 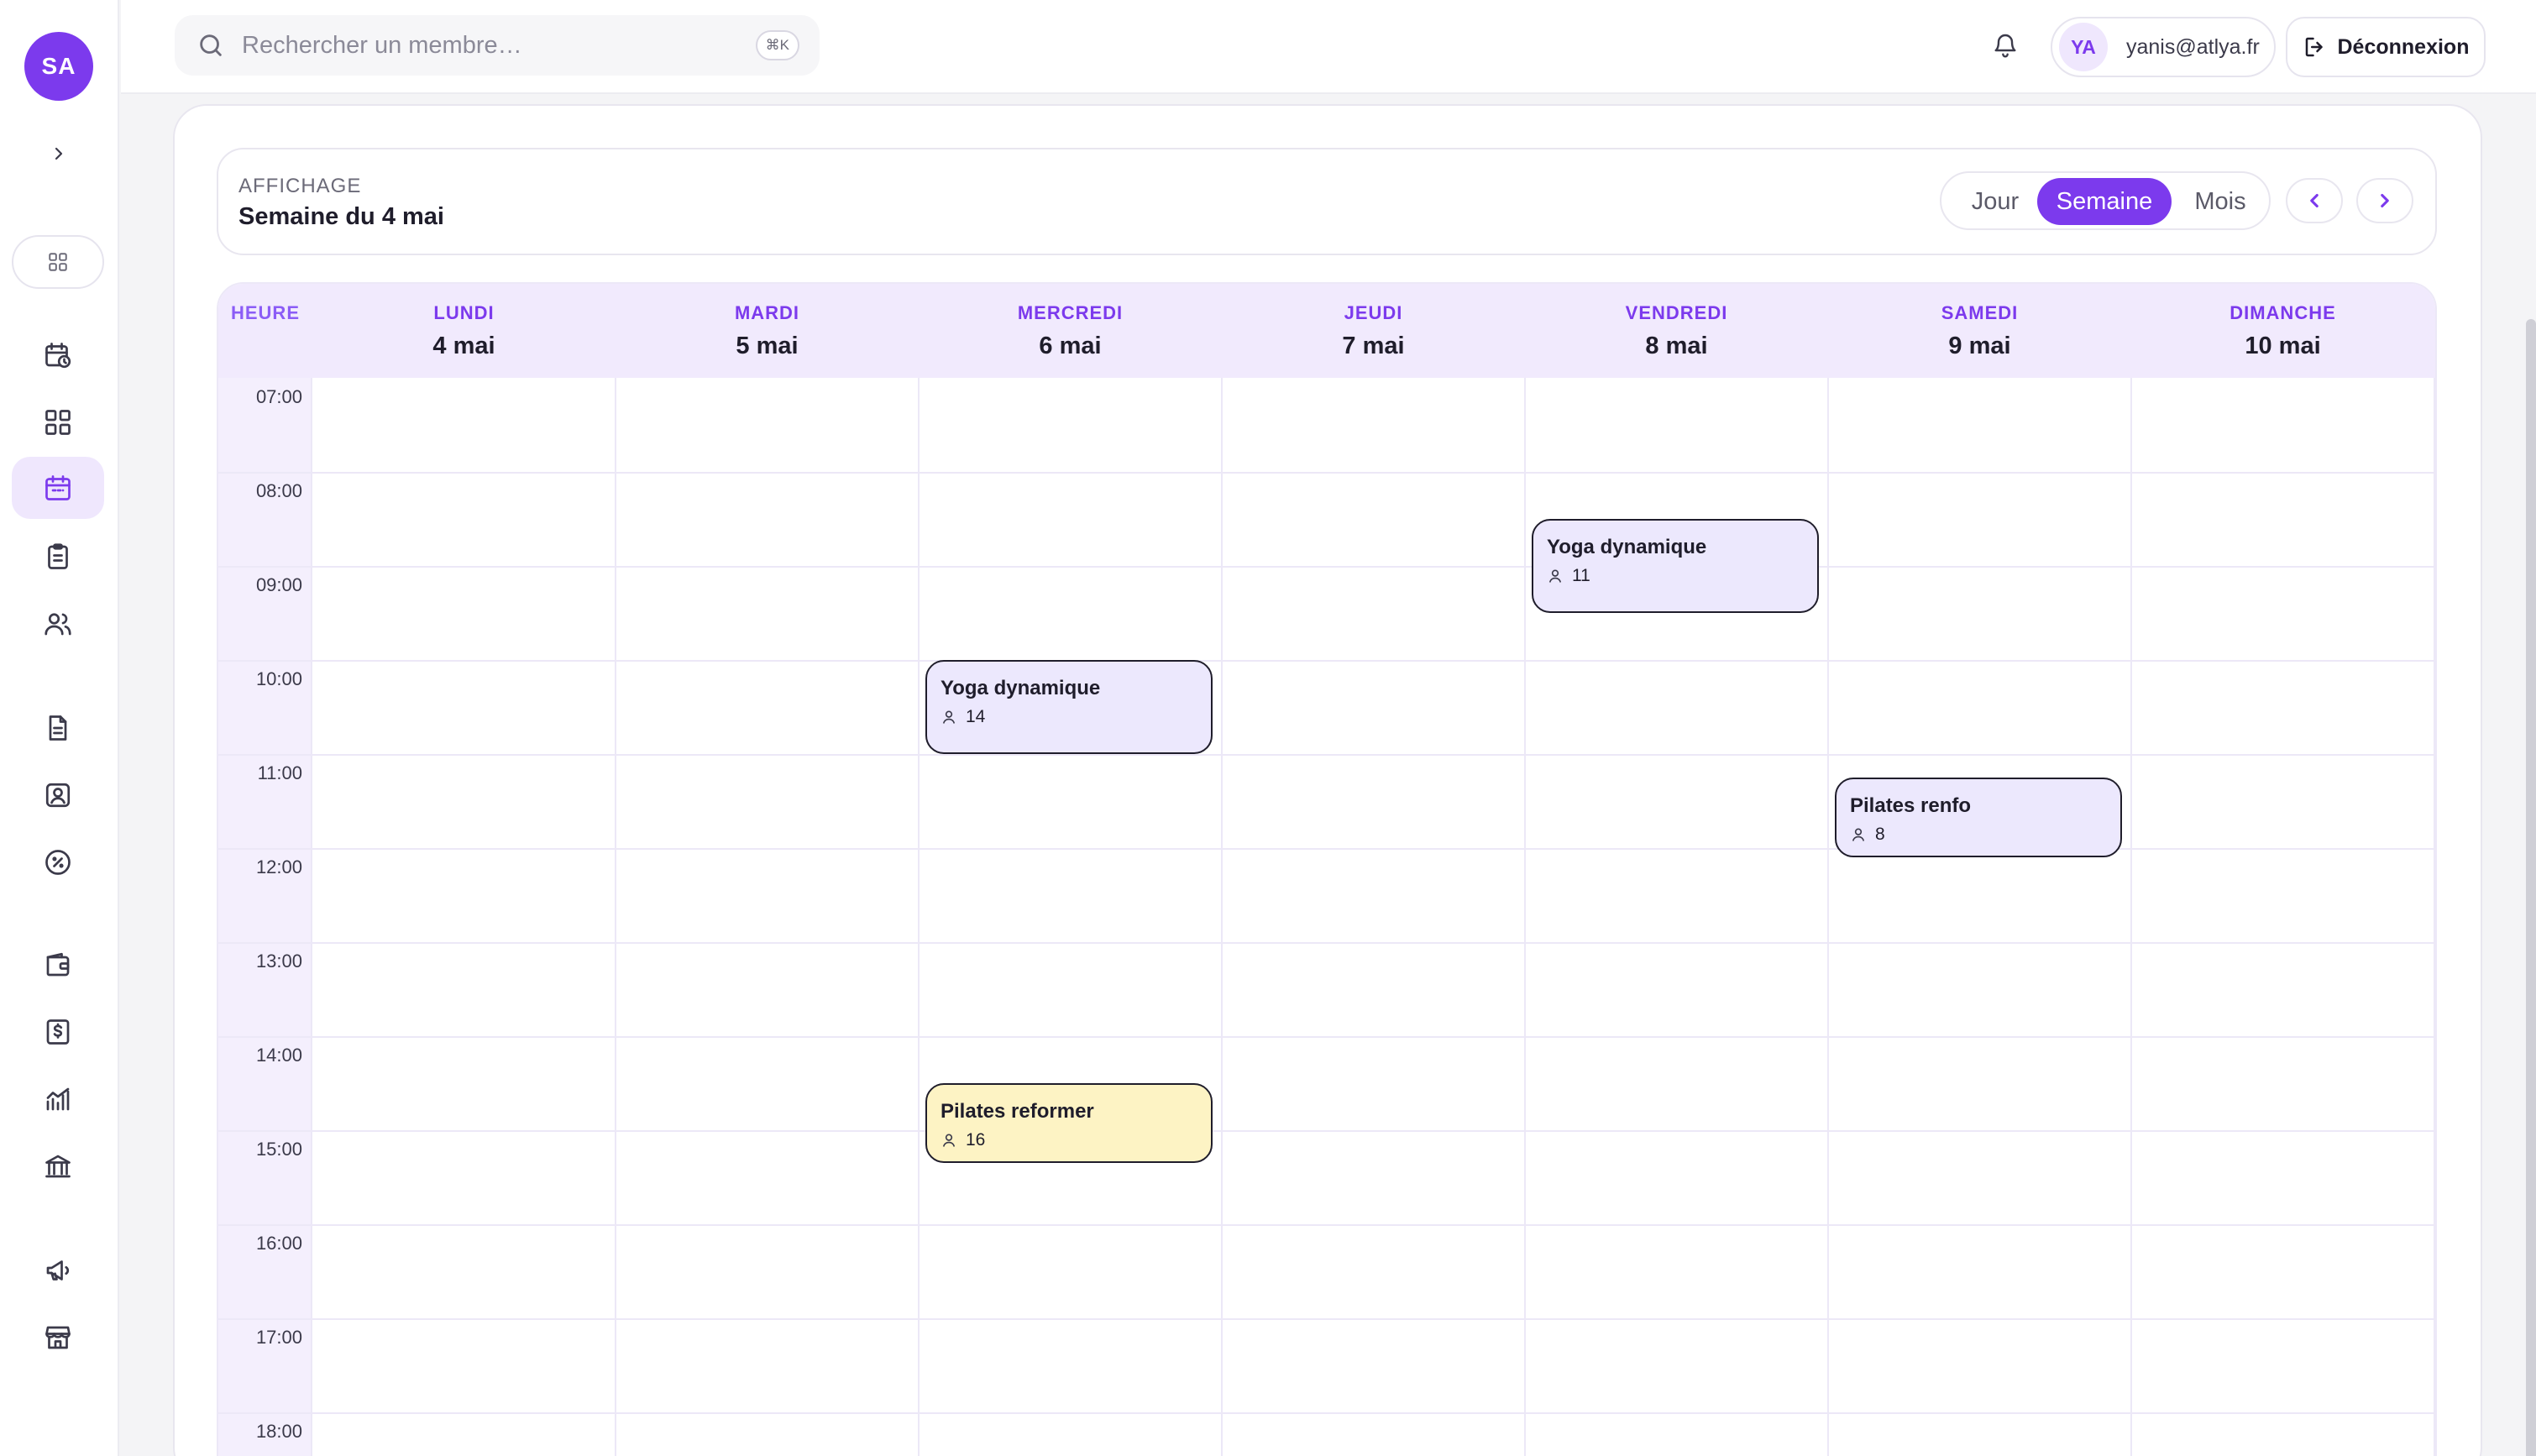 What do you see at coordinates (1328, 47) in the screenshot?
I see `top-bar: ⌘K YA yanis@atlya.fr Déconnexion` at bounding box center [1328, 47].